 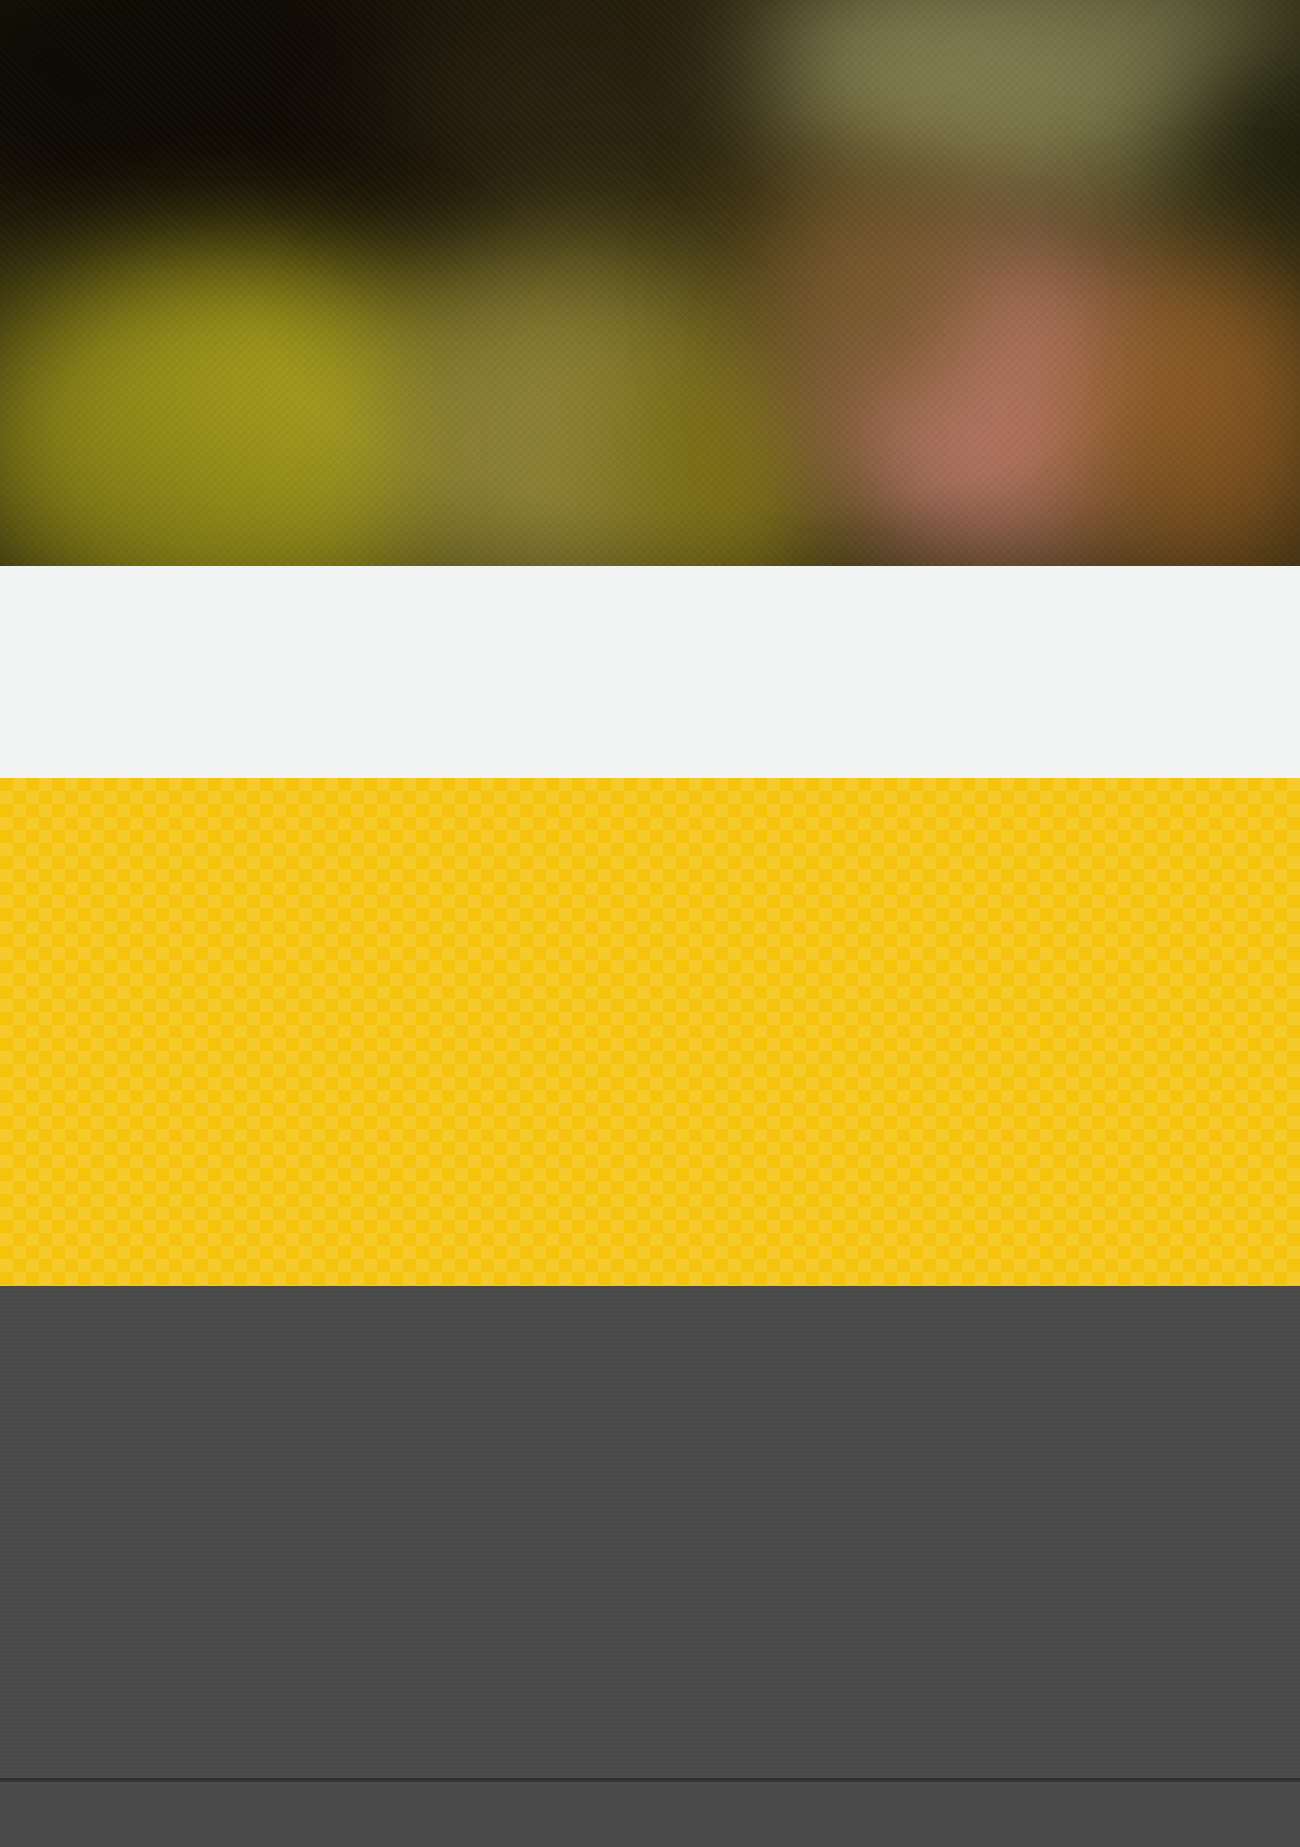 I want to click on footer, so click(x=650, y=1814).